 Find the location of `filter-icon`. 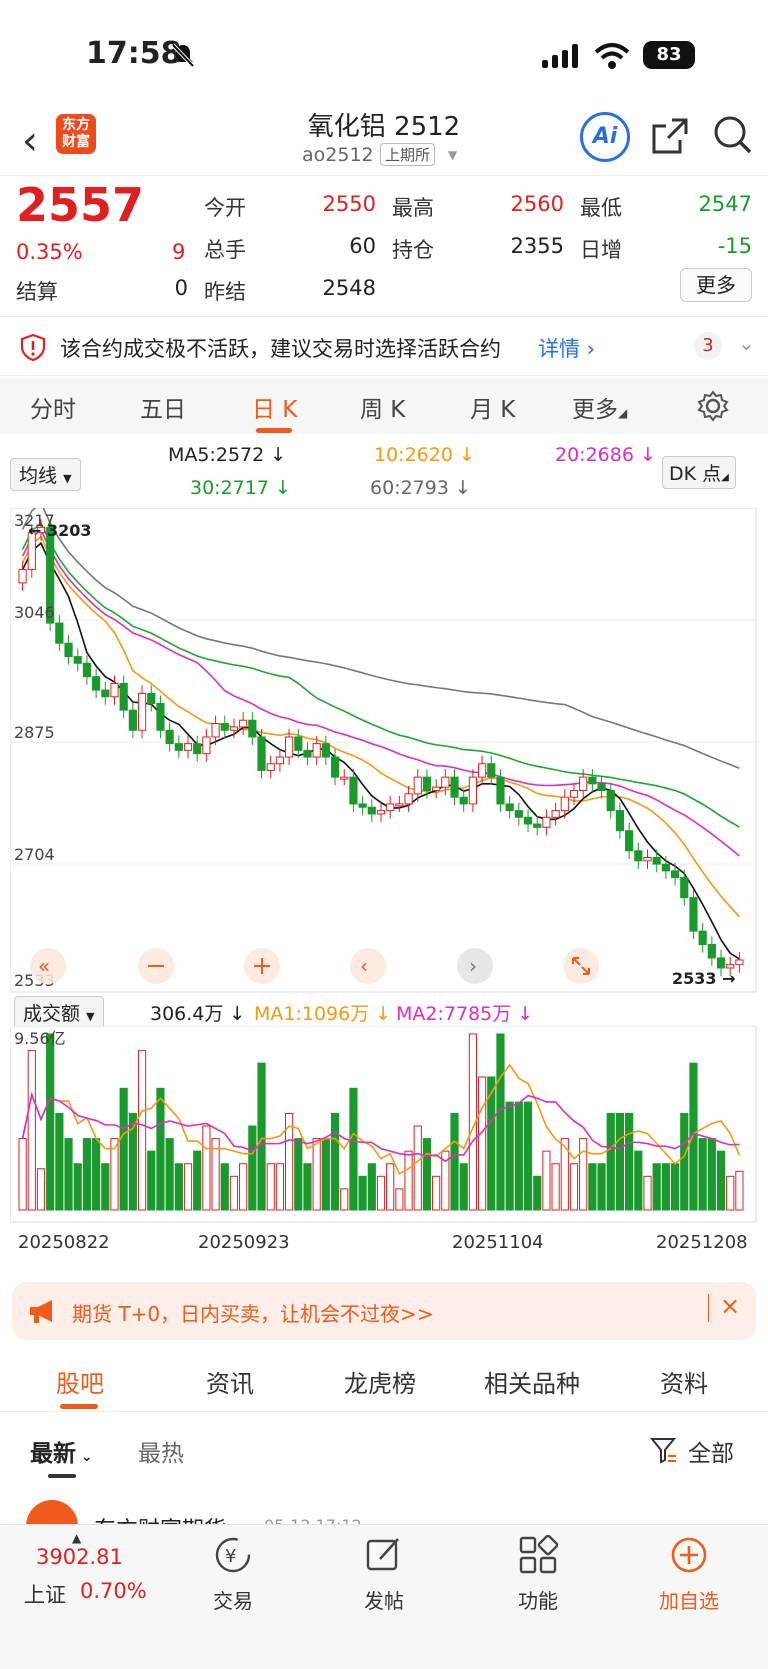

filter-icon is located at coordinates (664, 1450).